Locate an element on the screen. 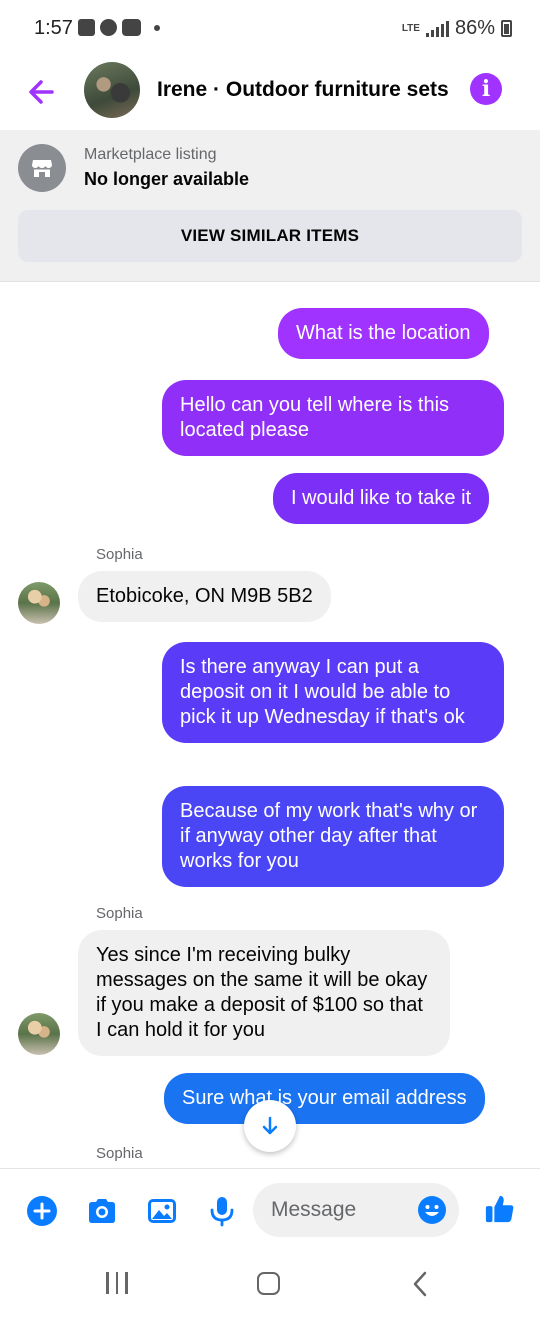 This screenshot has width=540, height=1320. home-button is located at coordinates (268, 1283).